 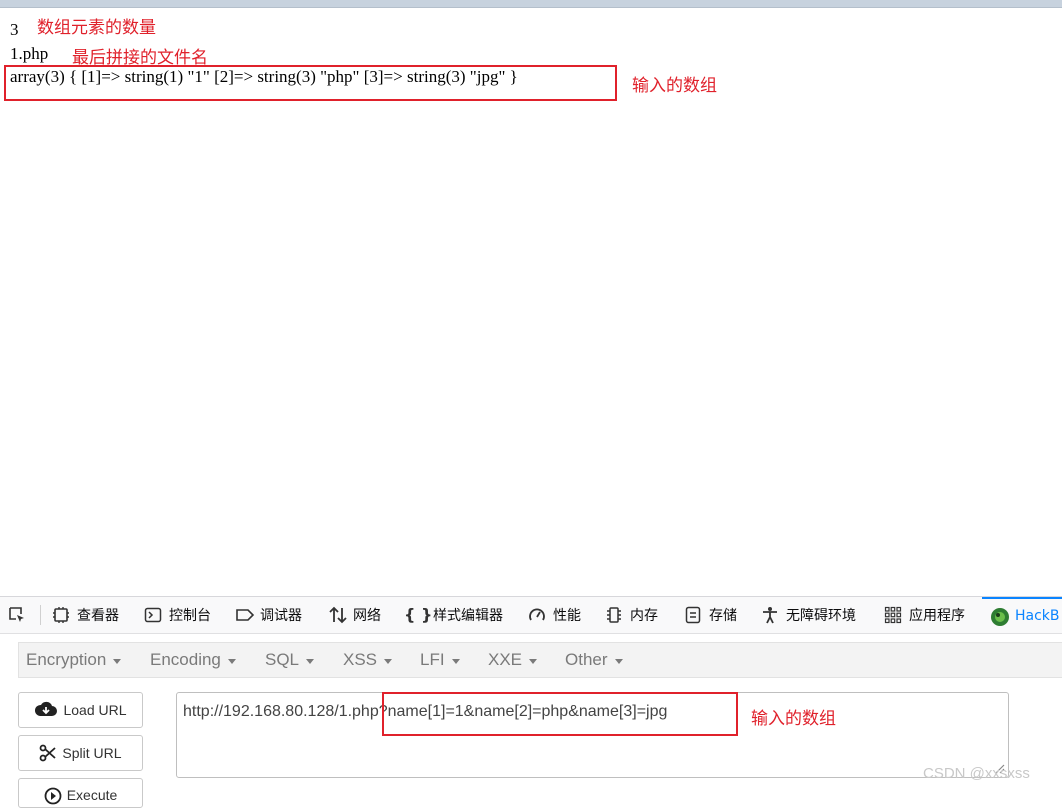 I want to click on menu-lfi: LFI, so click(x=440, y=660).